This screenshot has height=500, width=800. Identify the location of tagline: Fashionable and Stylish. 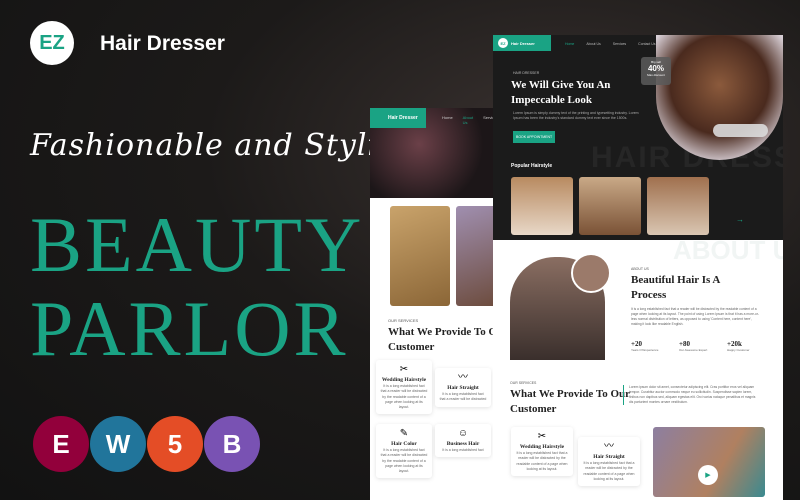
(222, 145).